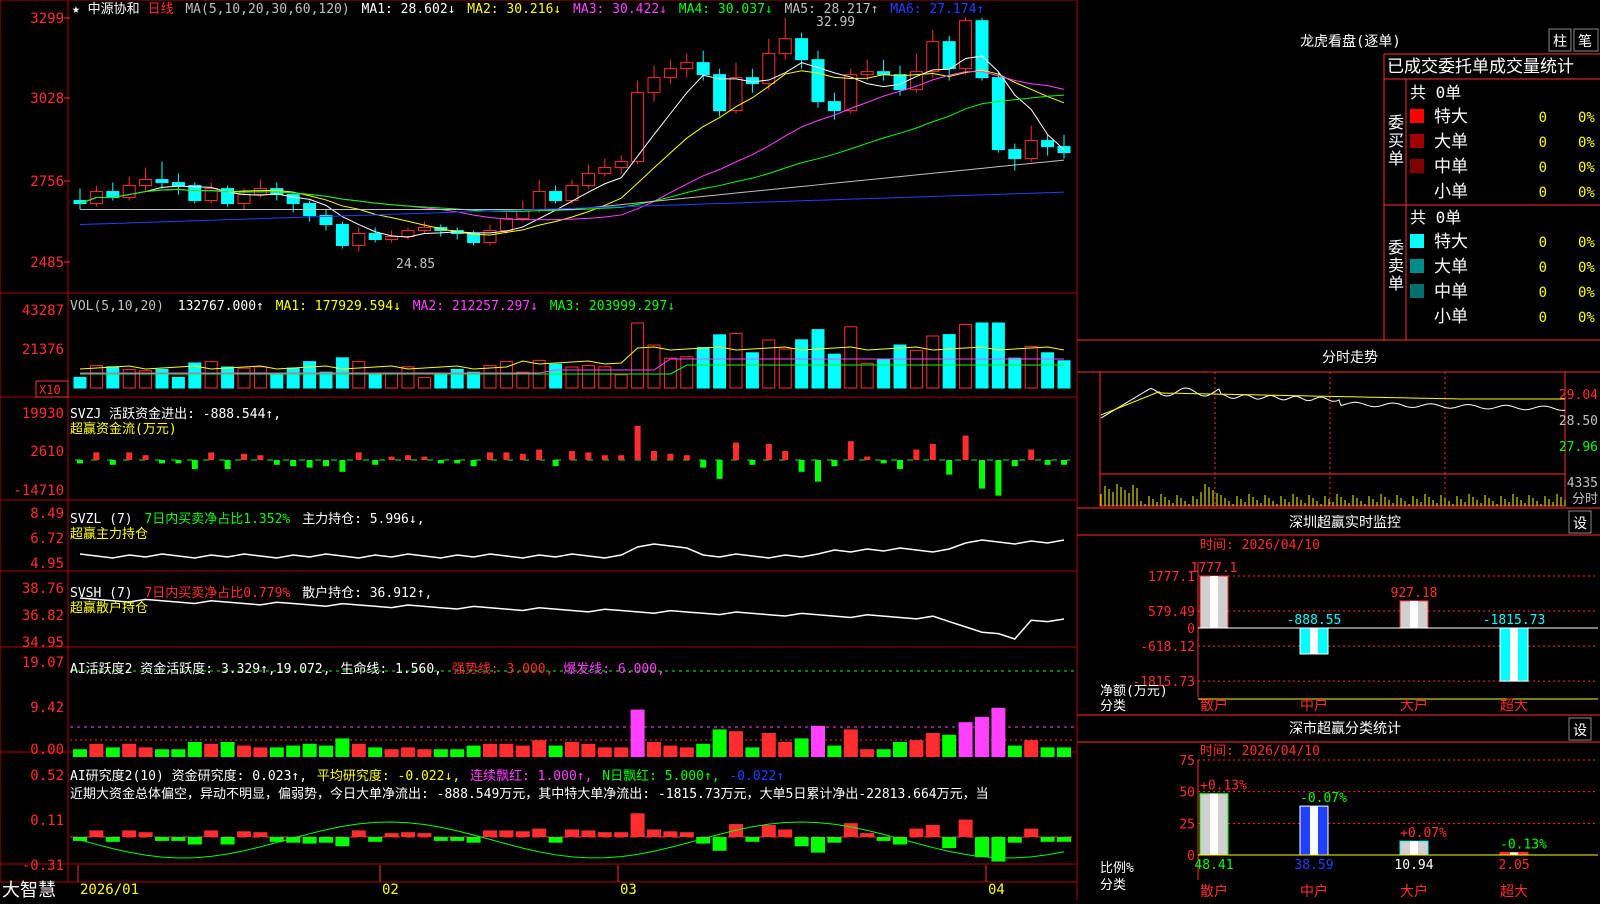 The height and width of the screenshot is (904, 1600). What do you see at coordinates (50, 390) in the screenshot?
I see `vol-unit: X10` at bounding box center [50, 390].